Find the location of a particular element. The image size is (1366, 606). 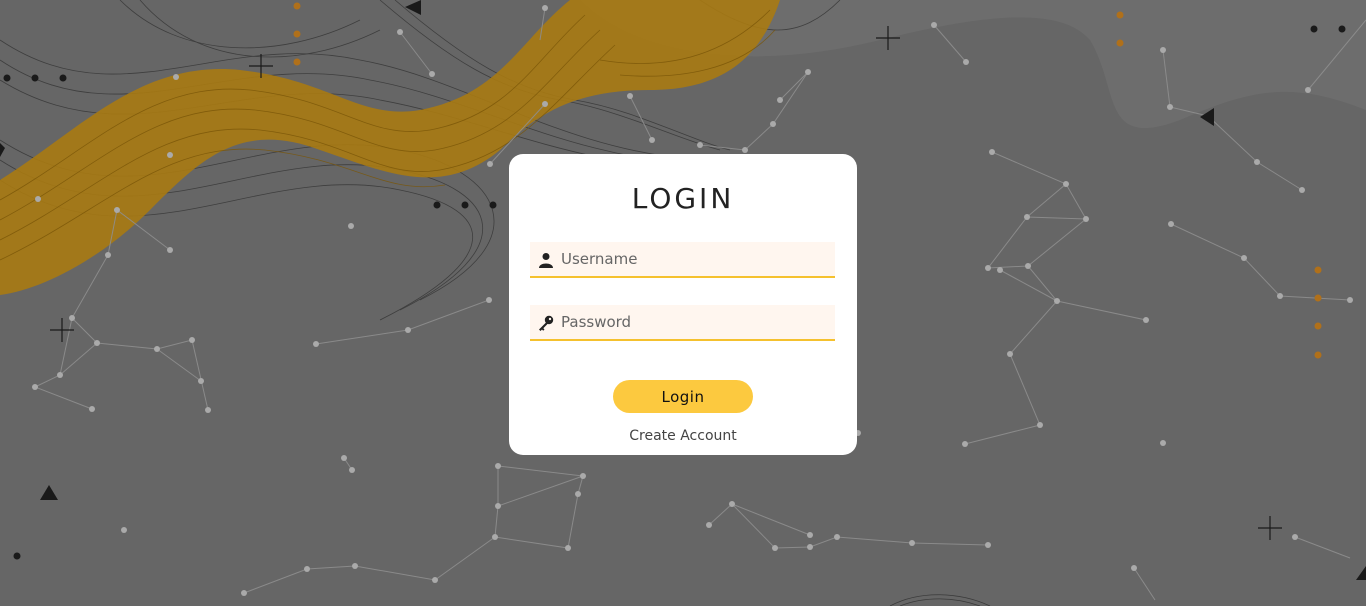

create-account-link: Create Account is located at coordinates (683, 436).